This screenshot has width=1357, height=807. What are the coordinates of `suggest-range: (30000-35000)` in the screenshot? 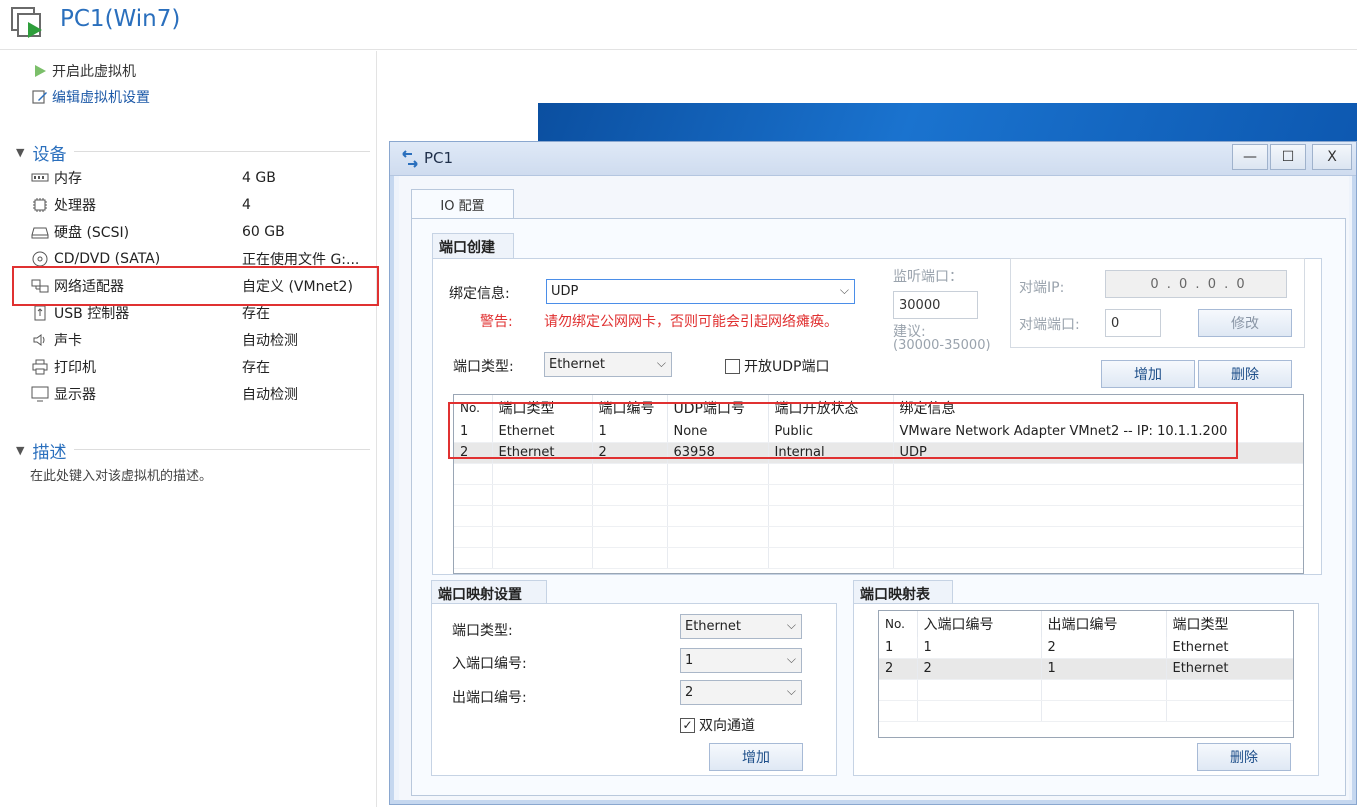 It's located at (942, 345).